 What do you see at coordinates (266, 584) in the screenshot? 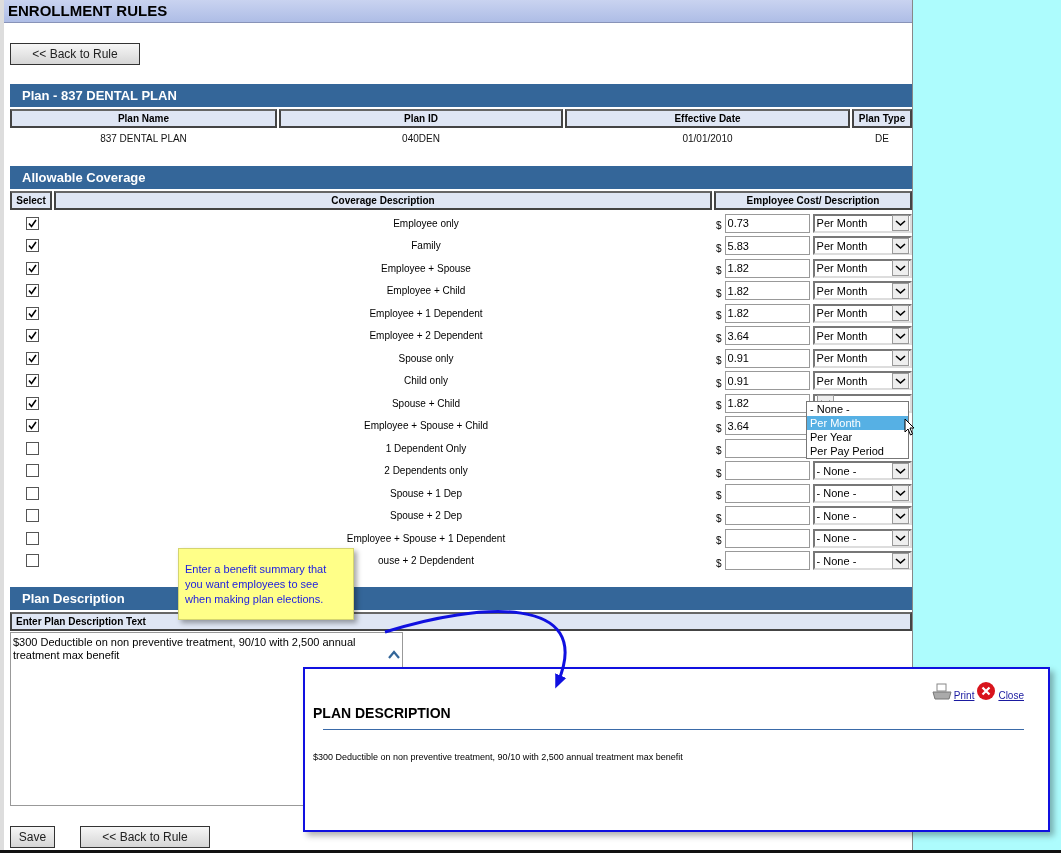
I see `callout-note: Enter a benefit summary that you want employees to see when making plan elections.` at bounding box center [266, 584].